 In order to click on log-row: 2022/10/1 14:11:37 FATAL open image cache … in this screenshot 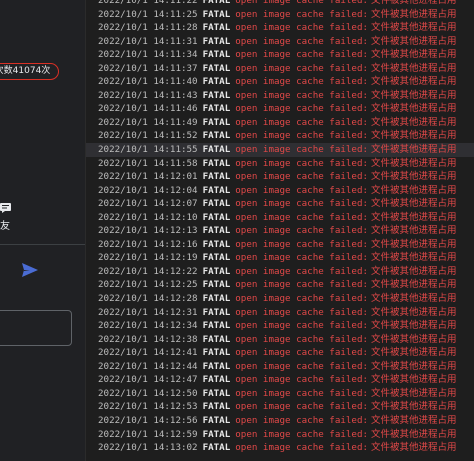, I will do `click(280, 69)`.